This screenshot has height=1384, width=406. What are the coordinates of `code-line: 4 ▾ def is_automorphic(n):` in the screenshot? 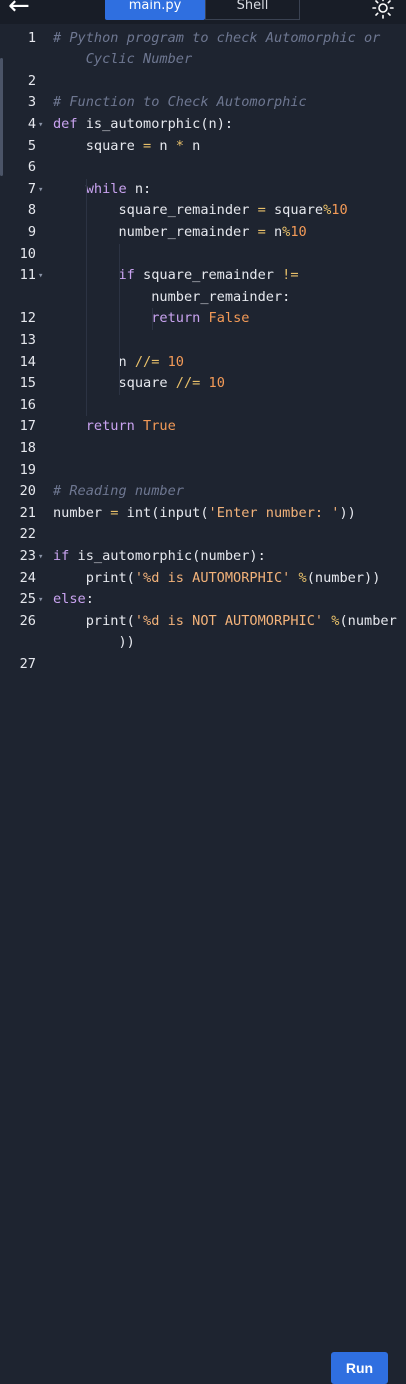 It's located at (203, 125).